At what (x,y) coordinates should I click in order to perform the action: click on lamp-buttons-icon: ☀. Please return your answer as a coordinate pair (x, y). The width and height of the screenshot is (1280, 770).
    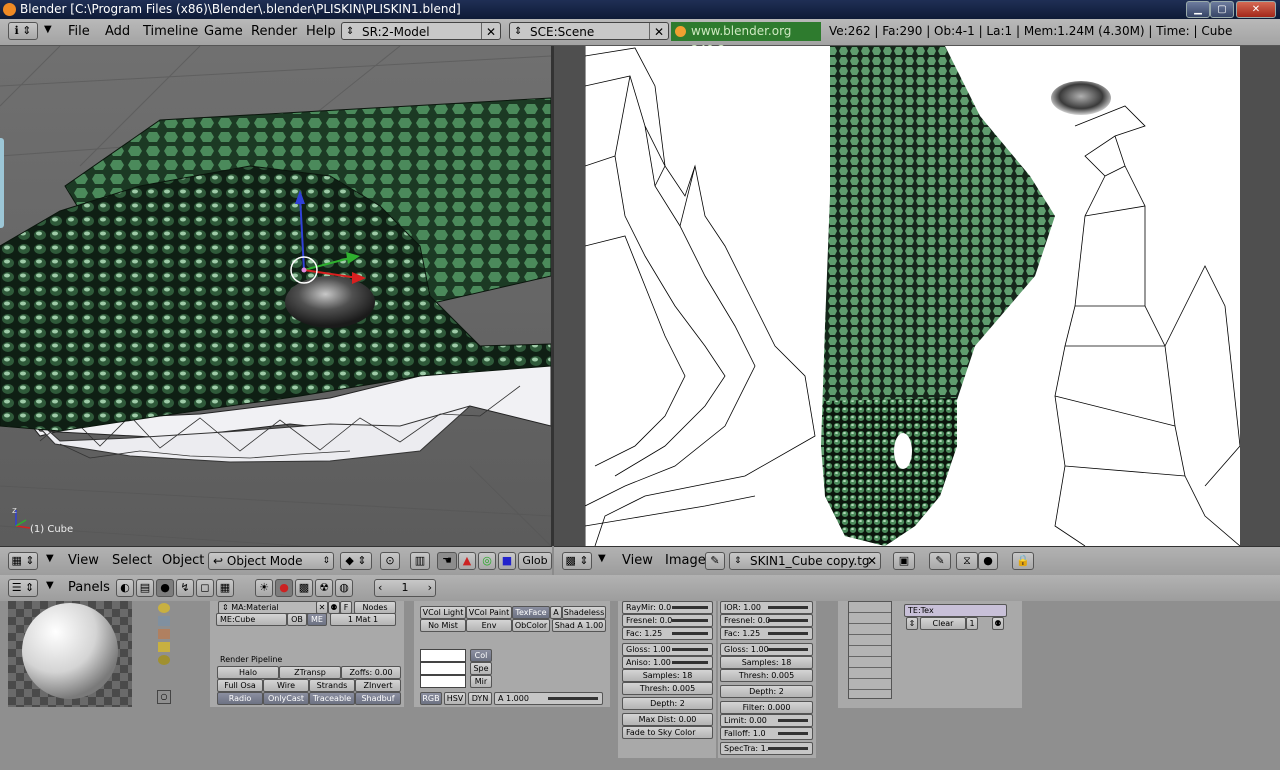
    Looking at the image, I should click on (264, 588).